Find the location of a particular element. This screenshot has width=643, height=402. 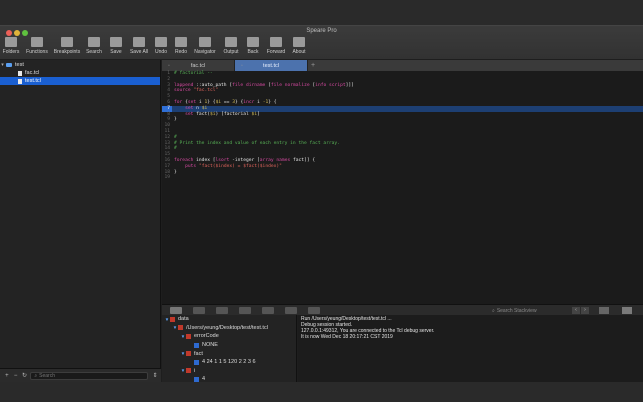

code-token: array names is located at coordinates (275, 160).